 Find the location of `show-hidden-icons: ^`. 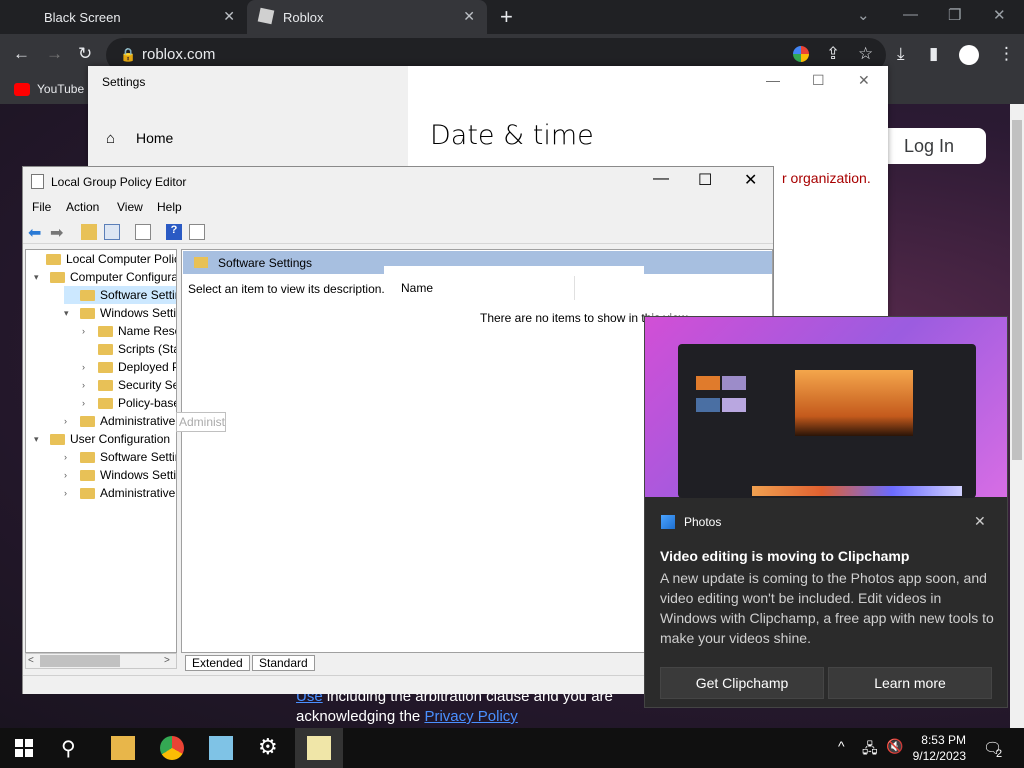

show-hidden-icons: ^ is located at coordinates (841, 746).